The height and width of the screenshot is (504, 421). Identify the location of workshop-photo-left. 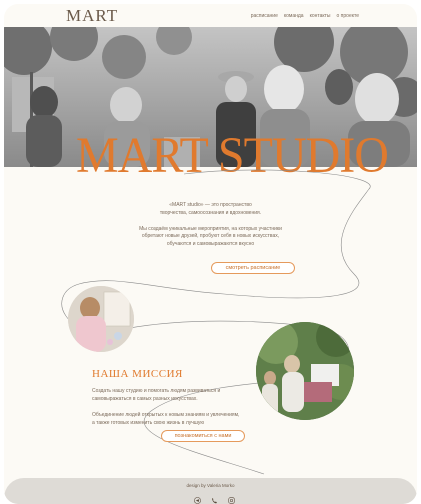
(101, 319).